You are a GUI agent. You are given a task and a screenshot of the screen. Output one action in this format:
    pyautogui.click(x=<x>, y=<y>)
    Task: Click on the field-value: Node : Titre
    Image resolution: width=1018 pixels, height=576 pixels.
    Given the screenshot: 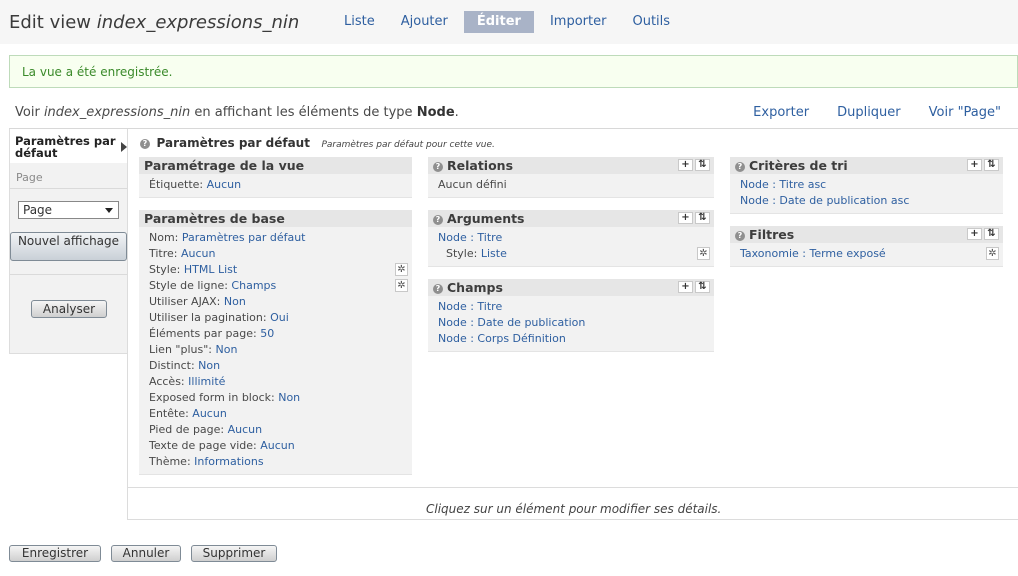 What is the action you would take?
    pyautogui.click(x=470, y=306)
    